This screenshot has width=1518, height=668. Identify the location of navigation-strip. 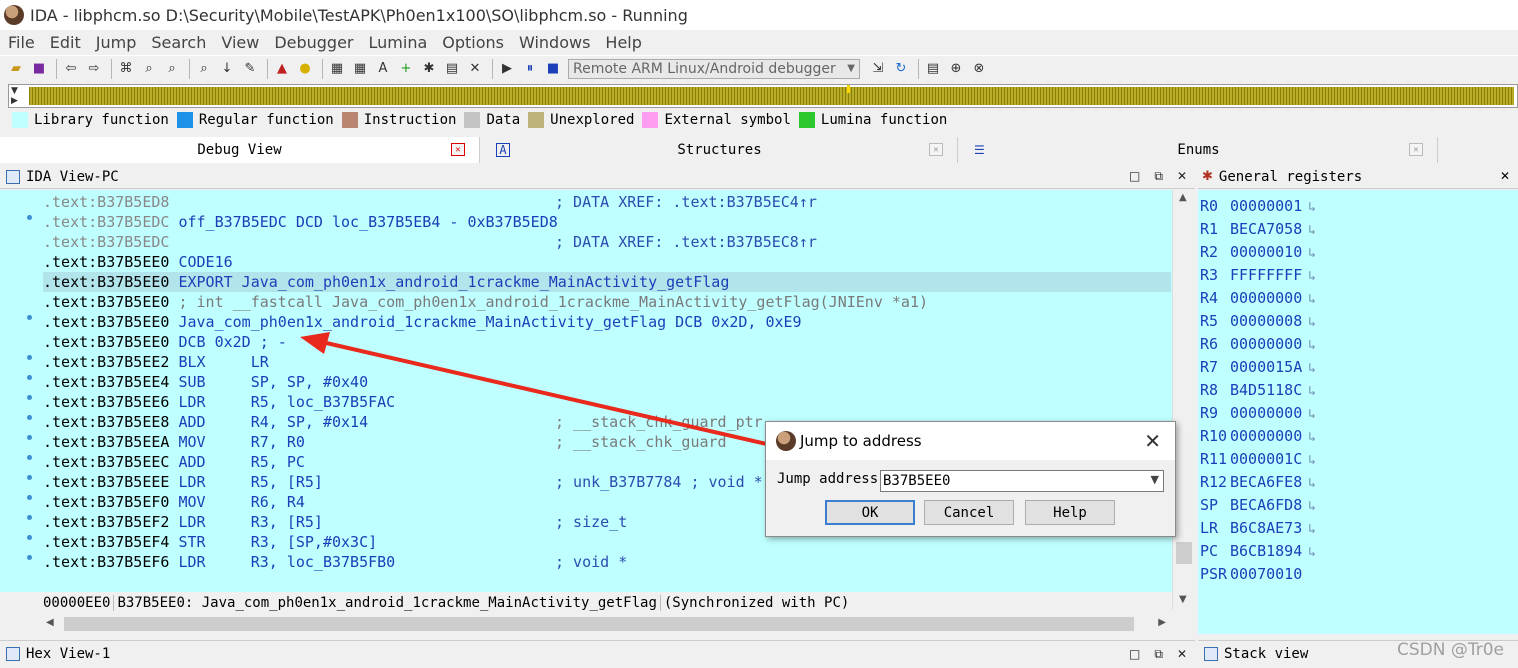
(771, 96).